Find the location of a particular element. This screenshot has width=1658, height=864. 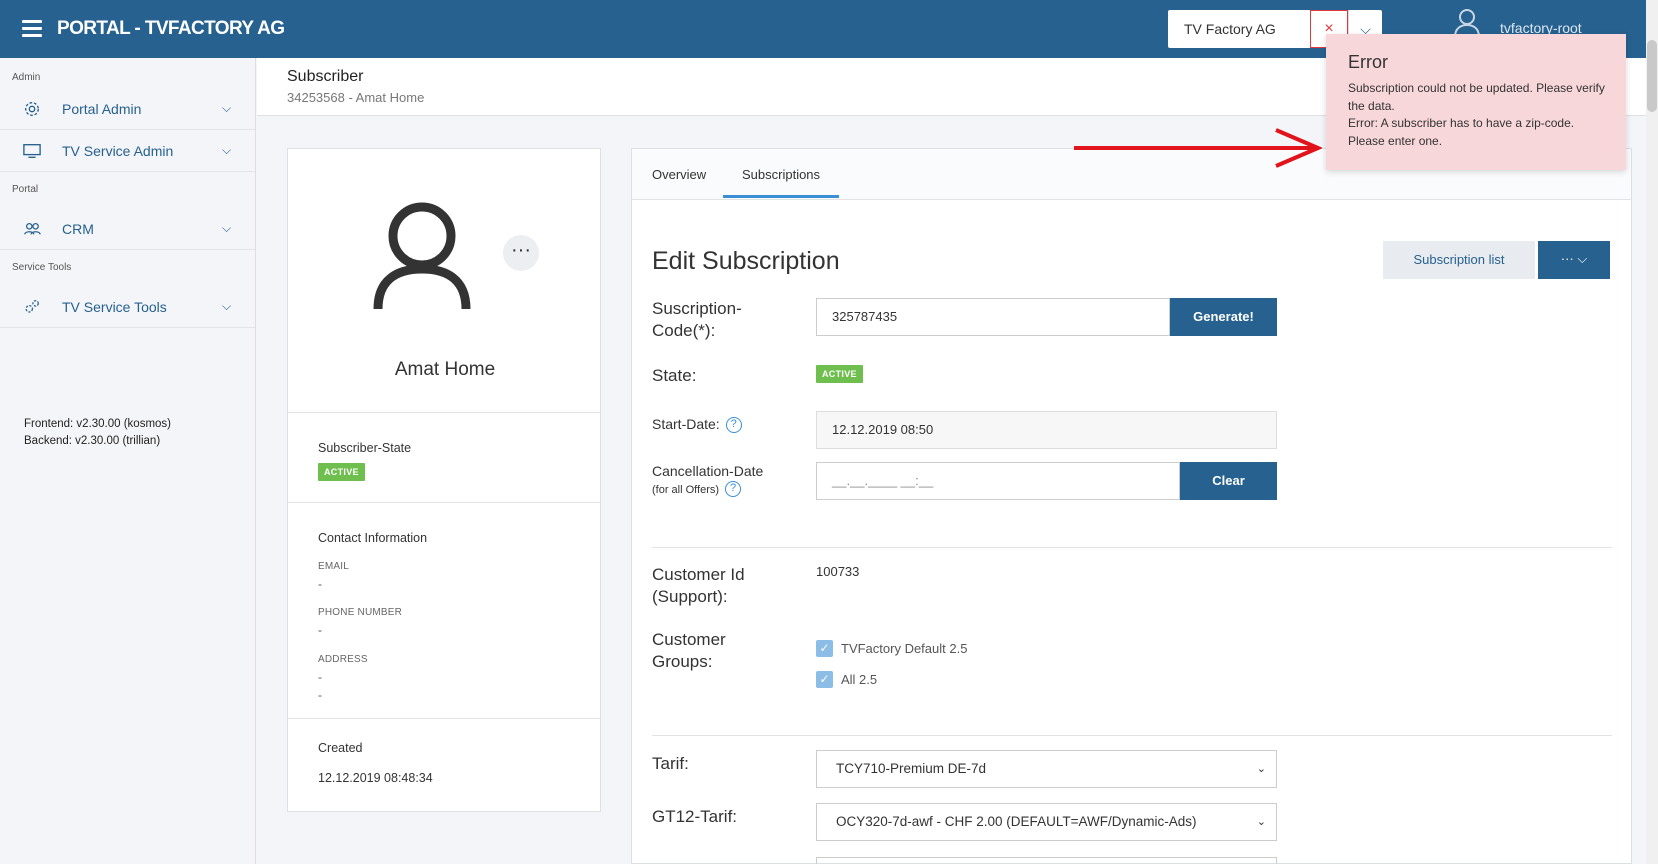

sidebar-item-label: TV Service Tools is located at coordinates (114, 307).